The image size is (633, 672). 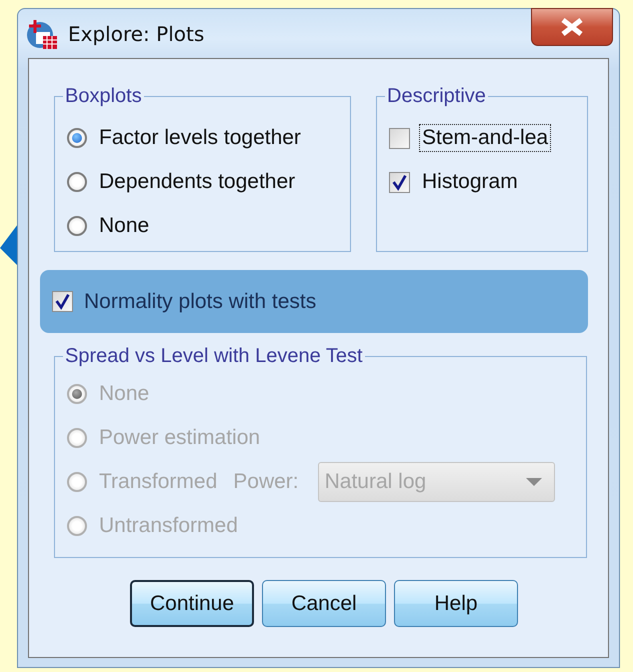 What do you see at coordinates (197, 182) in the screenshot?
I see `option-label: Dependents together` at bounding box center [197, 182].